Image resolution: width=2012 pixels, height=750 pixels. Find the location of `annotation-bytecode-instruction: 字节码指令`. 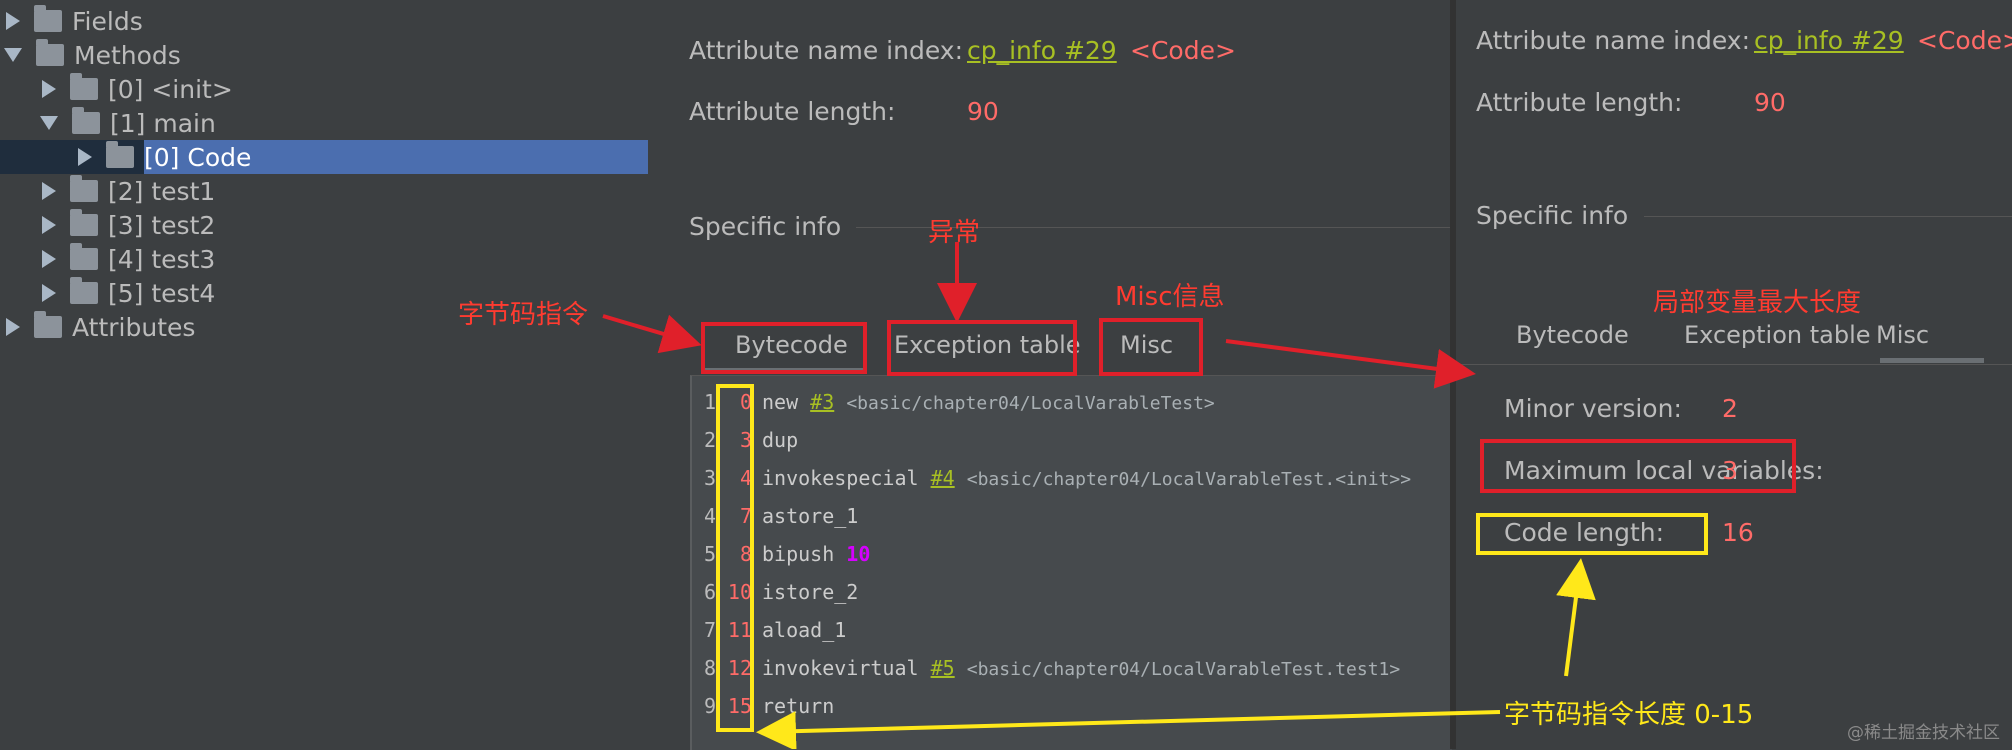

annotation-bytecode-instruction: 字节码指令 is located at coordinates (523, 315).